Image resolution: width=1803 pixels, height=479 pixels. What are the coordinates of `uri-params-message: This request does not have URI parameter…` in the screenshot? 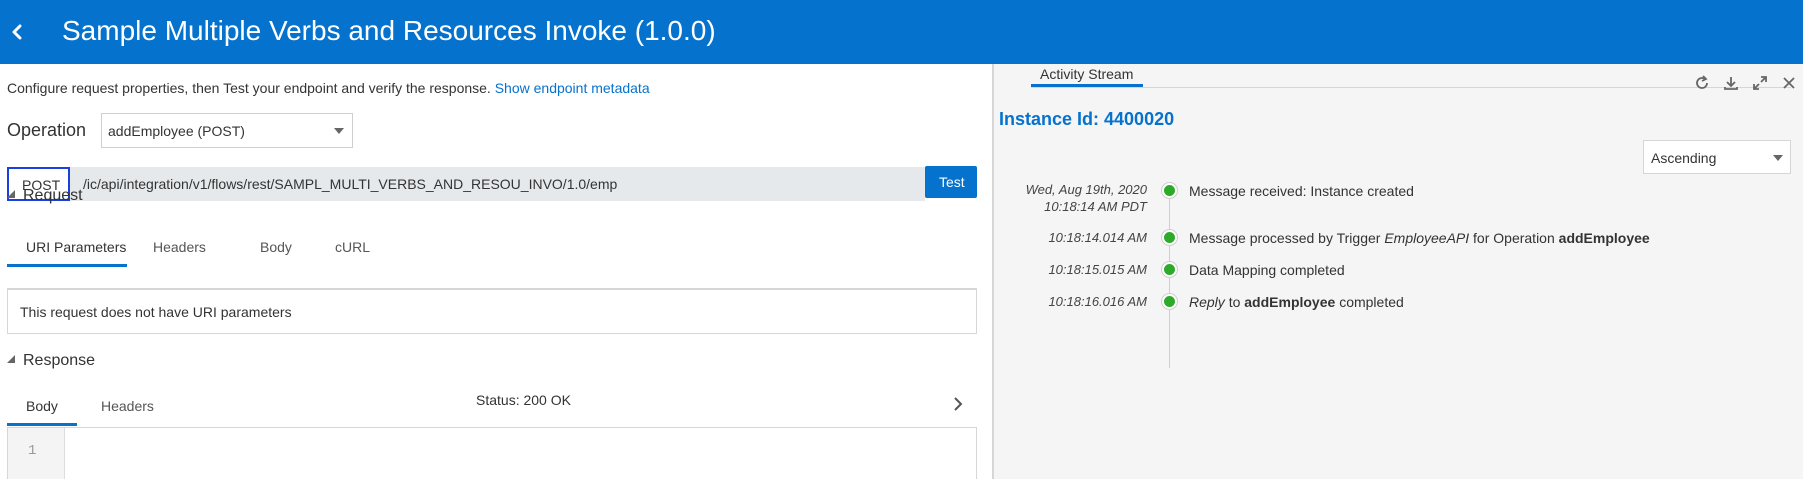 It's located at (156, 312).